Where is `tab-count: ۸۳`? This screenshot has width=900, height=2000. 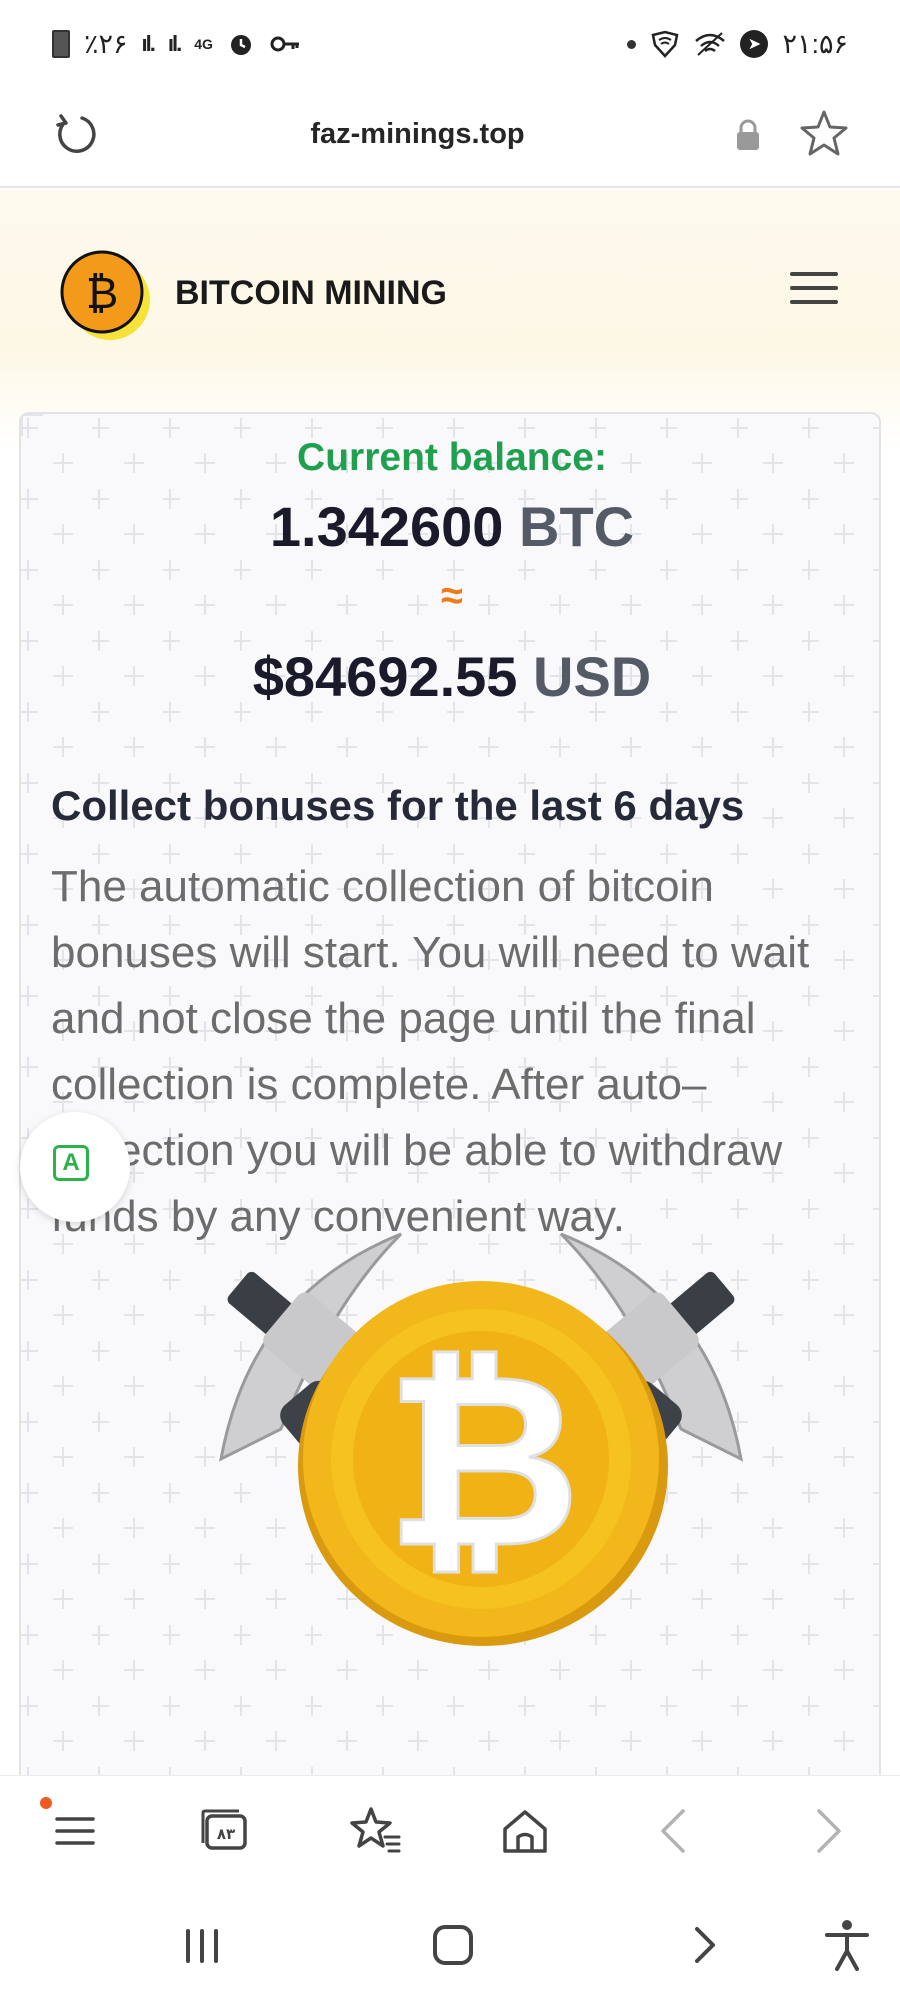
tab-count: ۸۳ is located at coordinates (226, 1834).